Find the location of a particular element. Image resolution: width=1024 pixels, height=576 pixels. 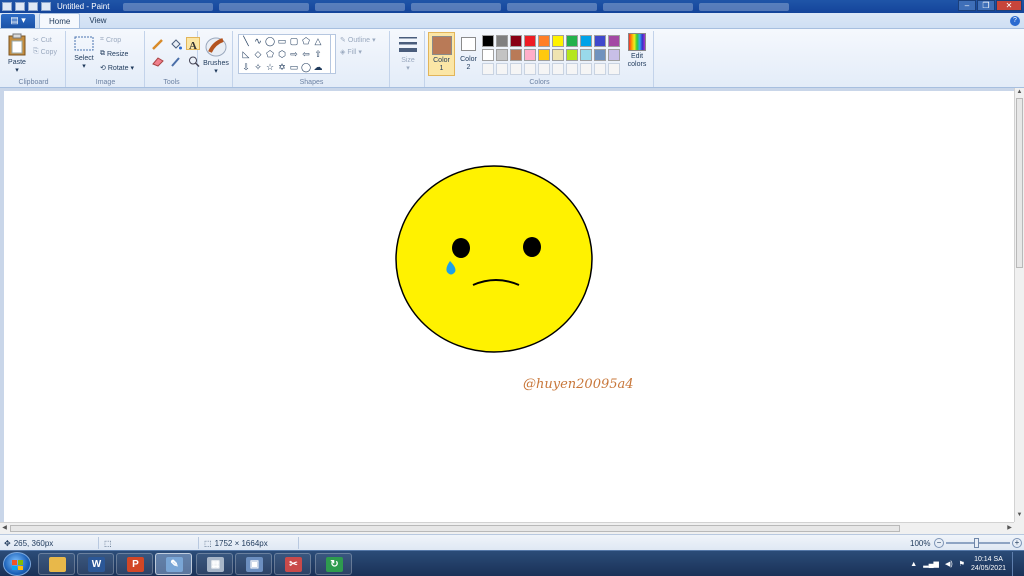

save-icon is located at coordinates (20, 6).